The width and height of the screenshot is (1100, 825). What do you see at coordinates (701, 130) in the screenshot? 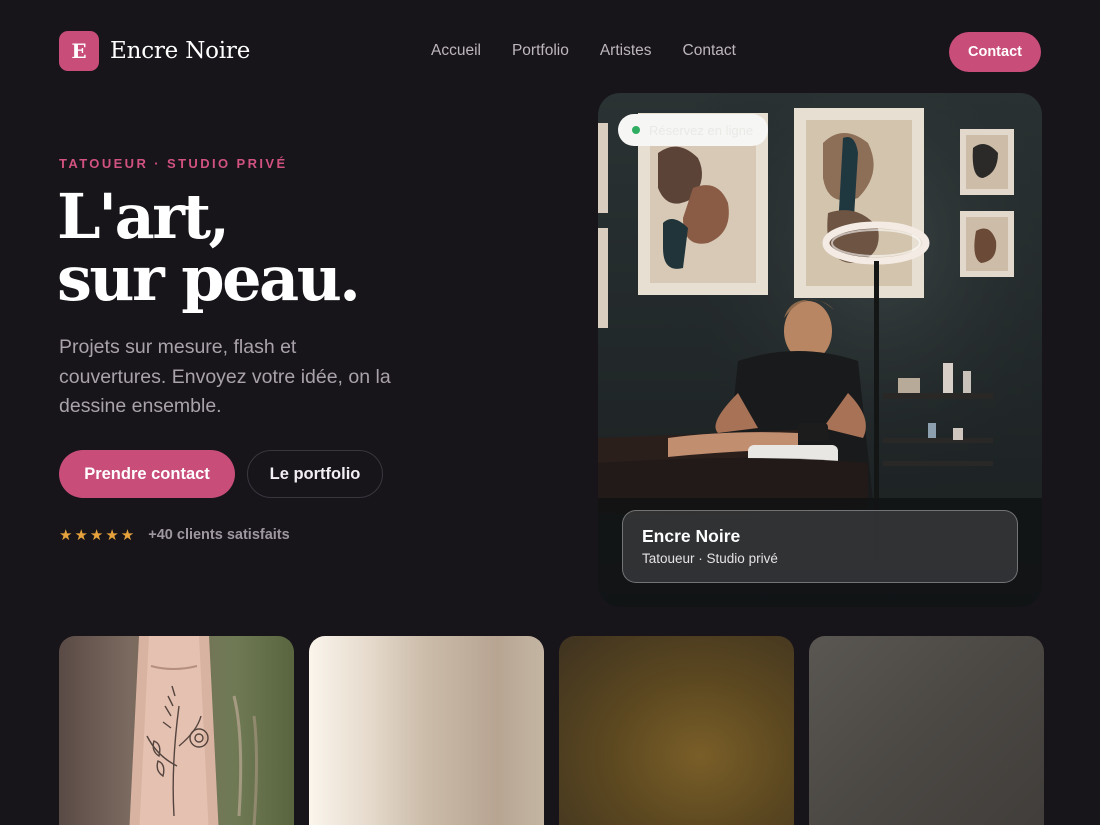
I see `status-text: Réservez en ligne` at bounding box center [701, 130].